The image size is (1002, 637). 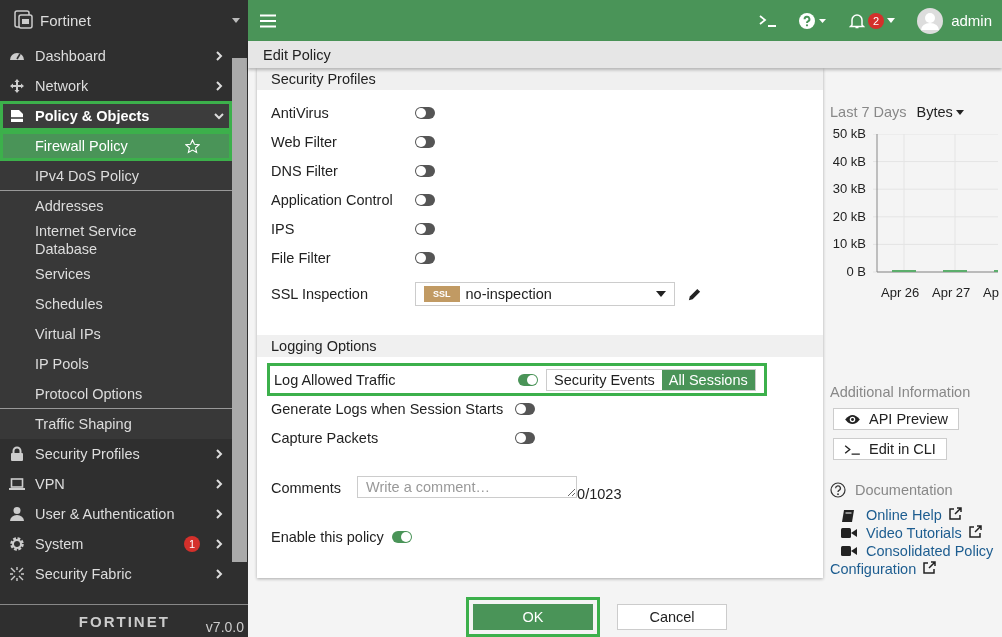 I want to click on nav-item: User & Authentication, so click(x=116, y=514).